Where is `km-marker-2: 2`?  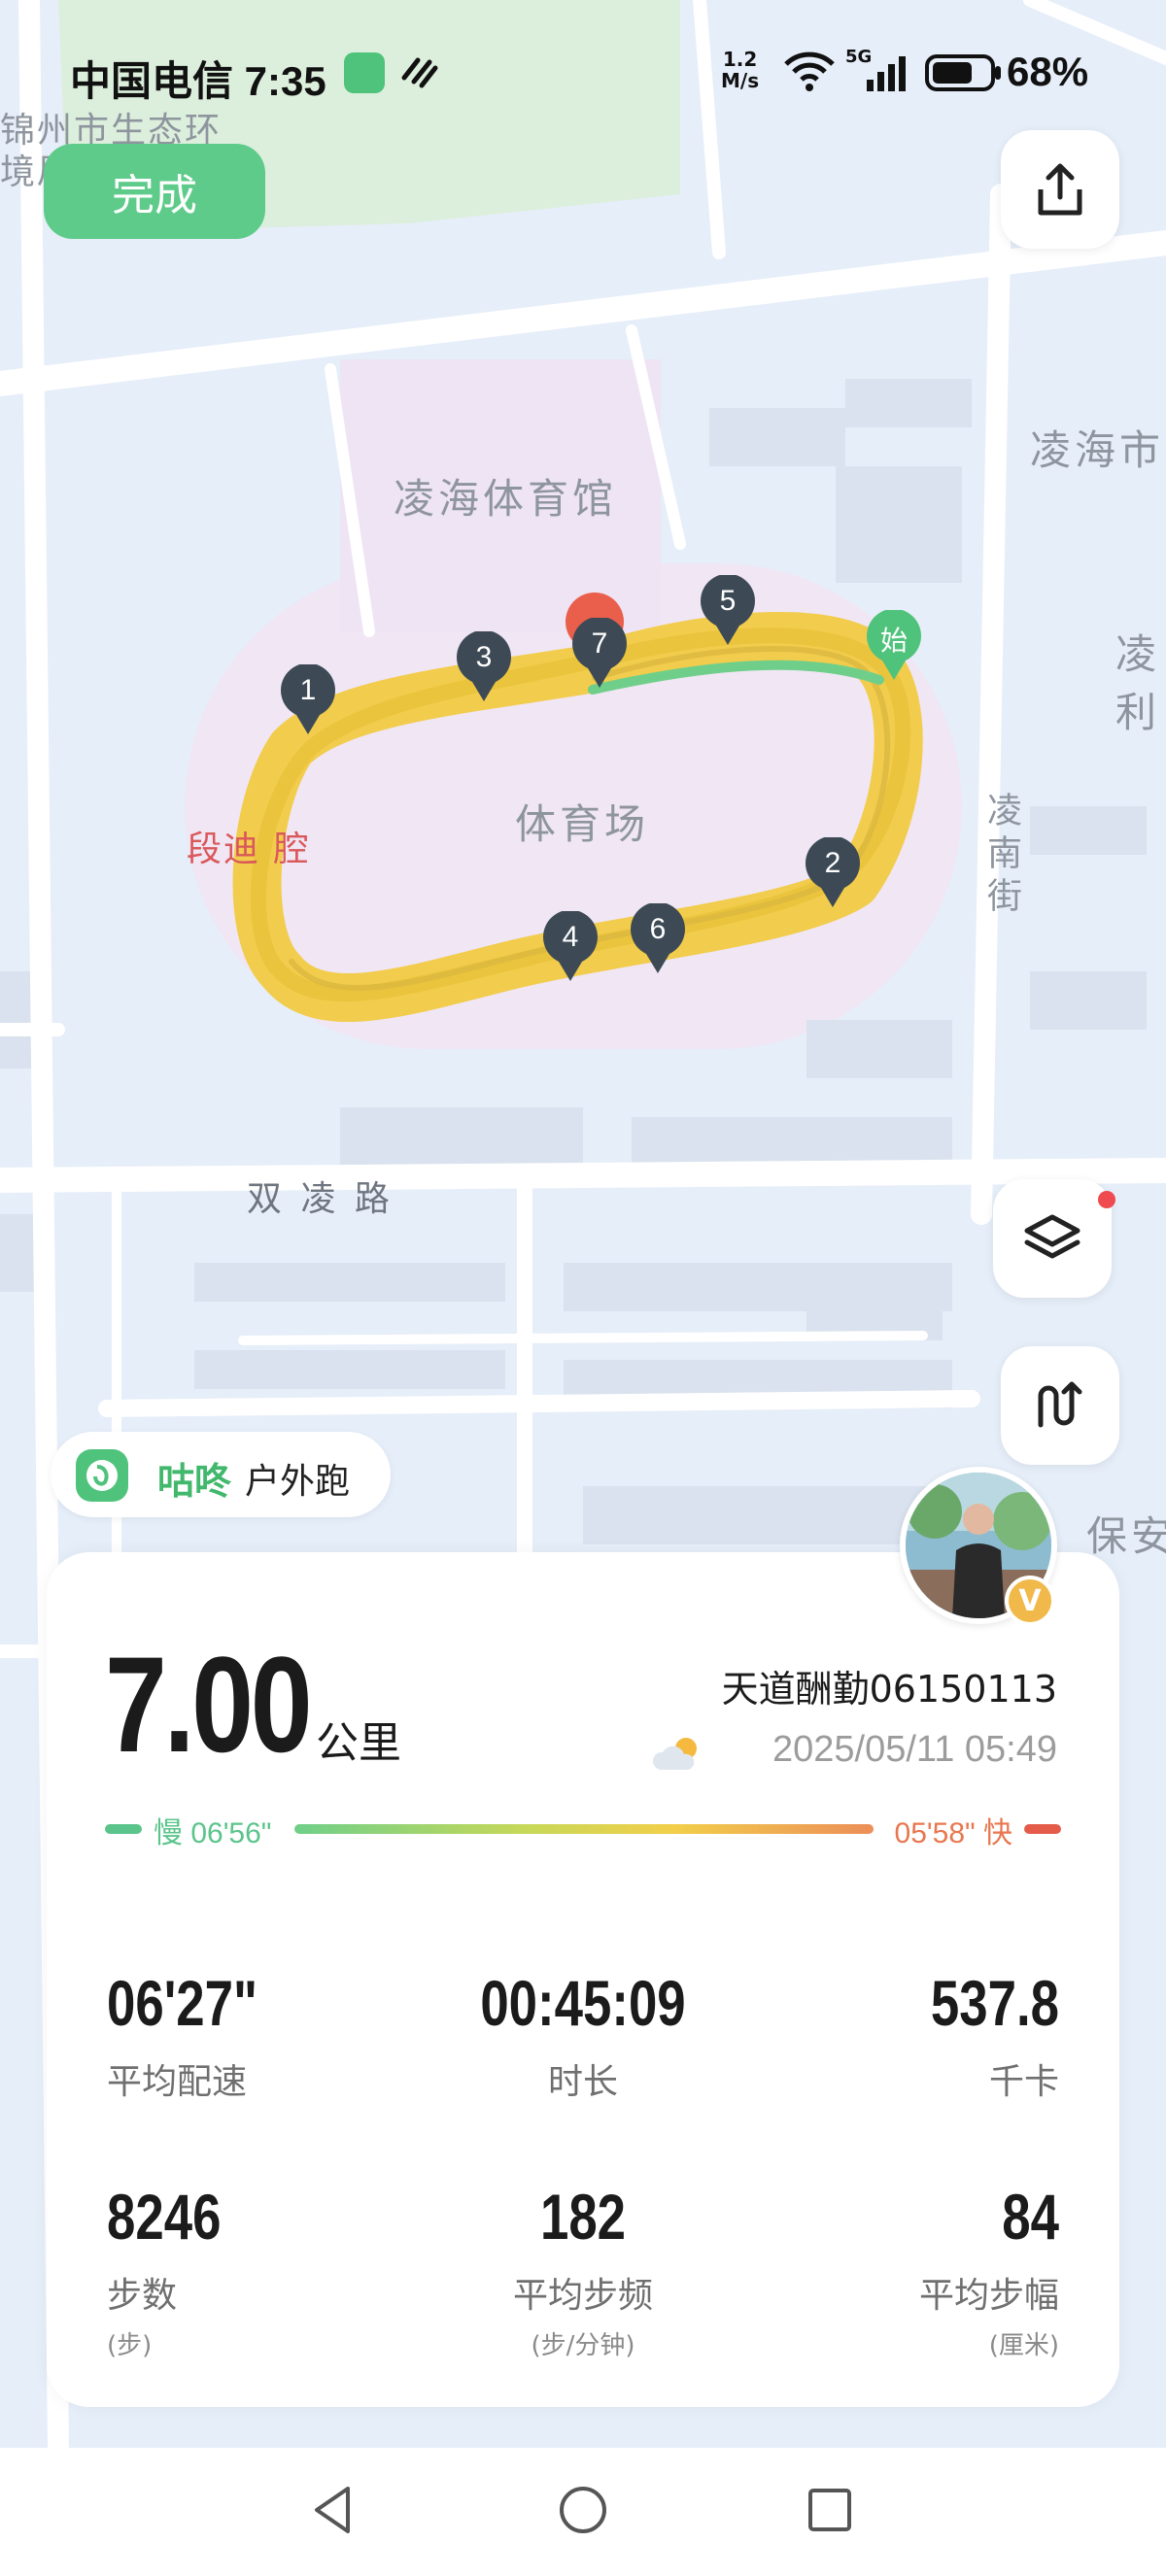
km-marker-2: 2 is located at coordinates (833, 872).